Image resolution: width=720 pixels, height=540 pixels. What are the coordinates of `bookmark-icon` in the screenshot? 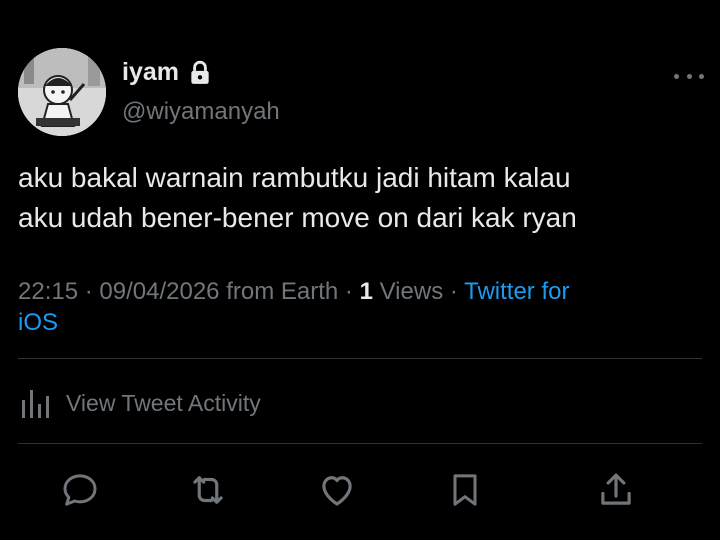 It's located at (465, 490).